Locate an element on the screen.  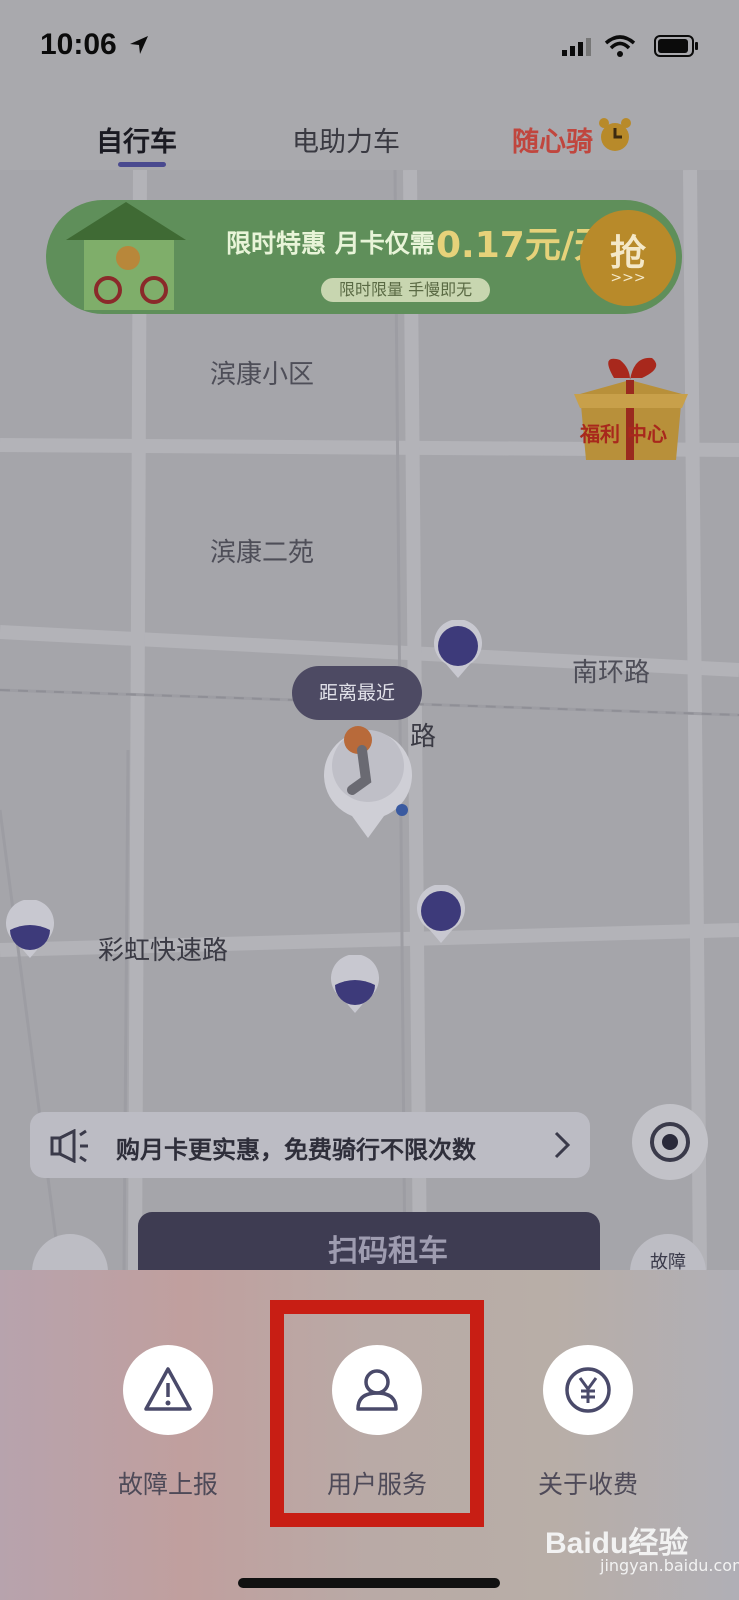
tab-bicycle: 自行车 is located at coordinates (136, 139).